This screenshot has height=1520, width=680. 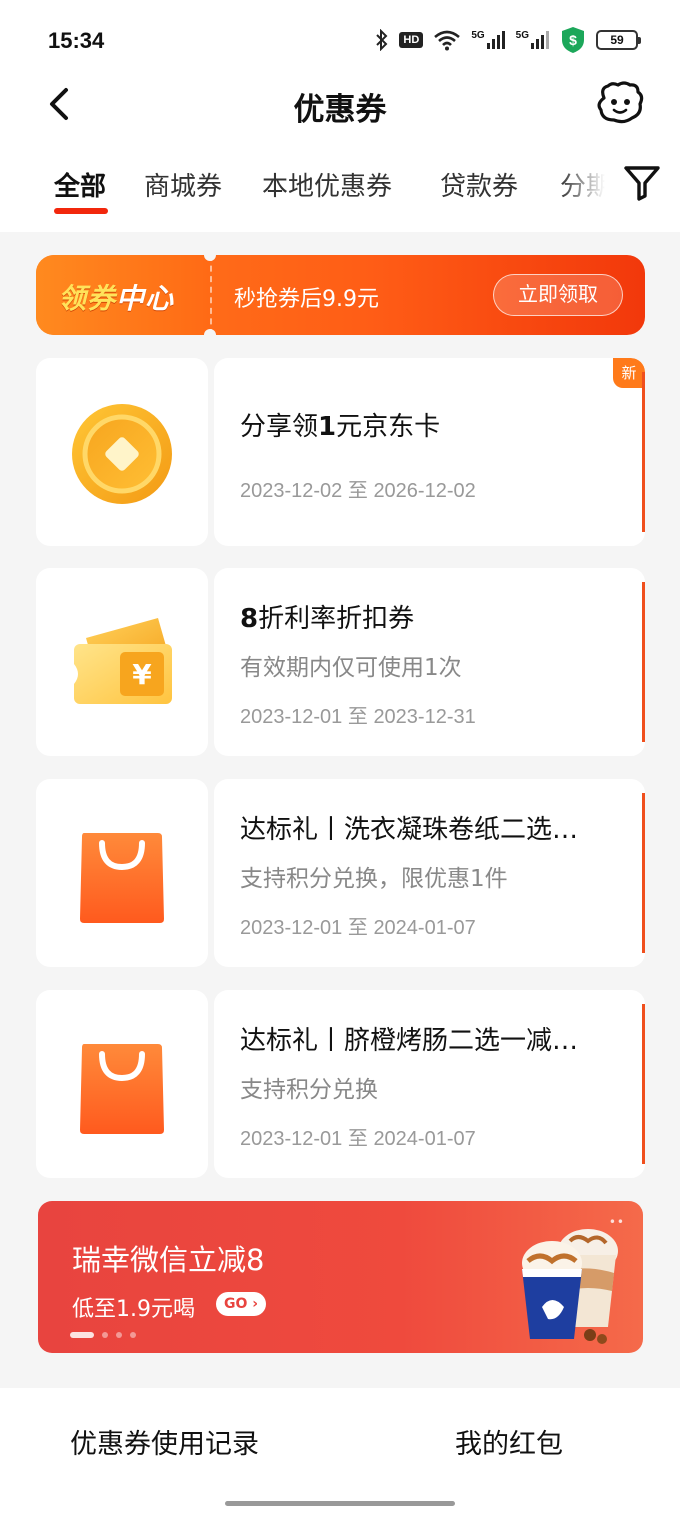 I want to click on coupon-description: 支持积分兑换，限优惠1件, so click(x=374, y=879).